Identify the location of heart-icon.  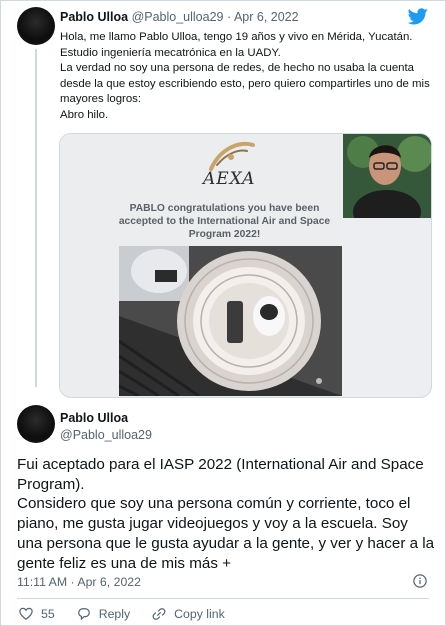
(26, 614).